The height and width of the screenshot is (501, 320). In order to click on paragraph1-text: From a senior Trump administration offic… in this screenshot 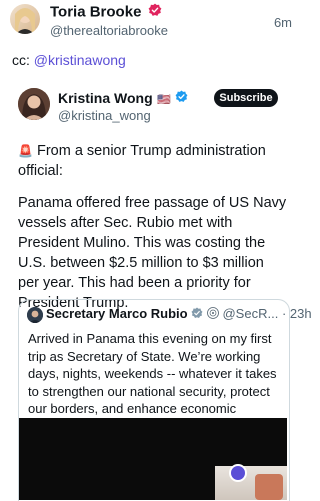, I will do `click(142, 161)`.